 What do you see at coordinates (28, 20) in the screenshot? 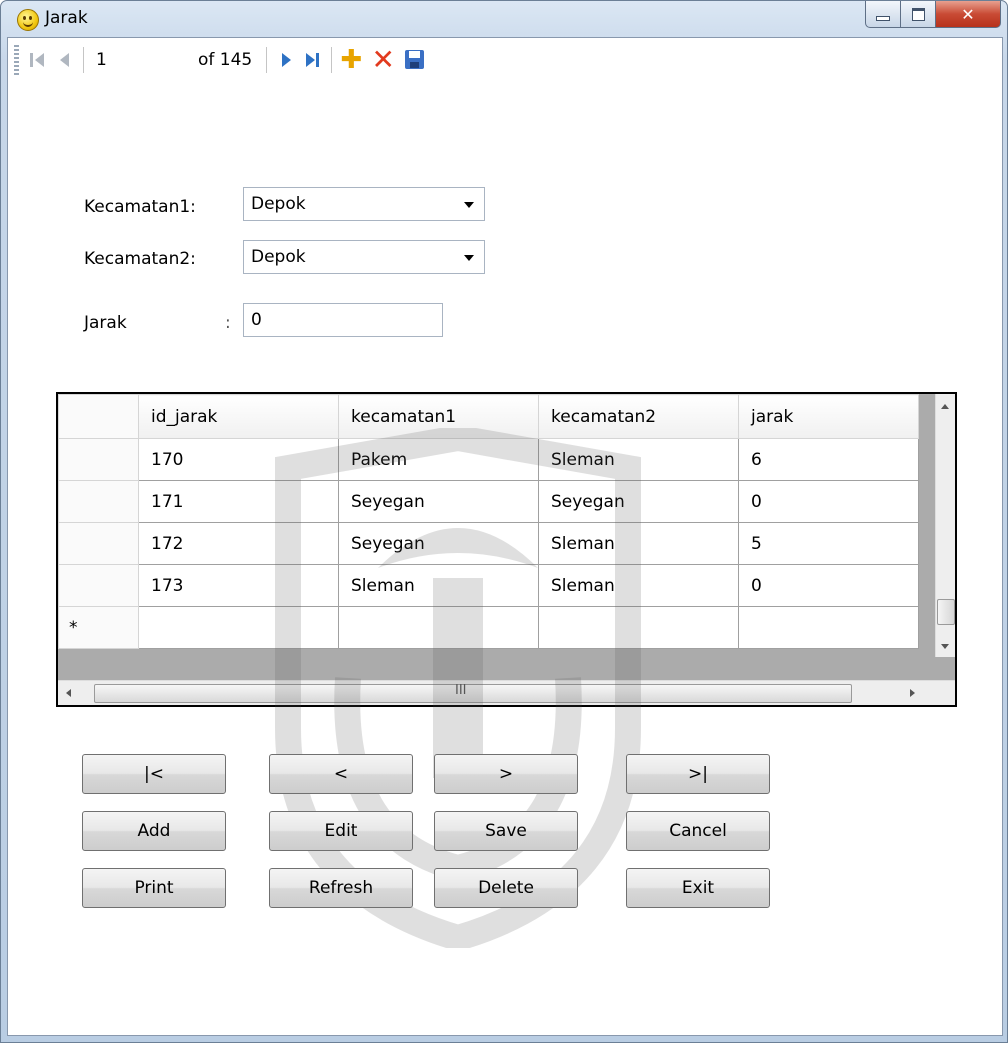
I see `smiley-icon` at bounding box center [28, 20].